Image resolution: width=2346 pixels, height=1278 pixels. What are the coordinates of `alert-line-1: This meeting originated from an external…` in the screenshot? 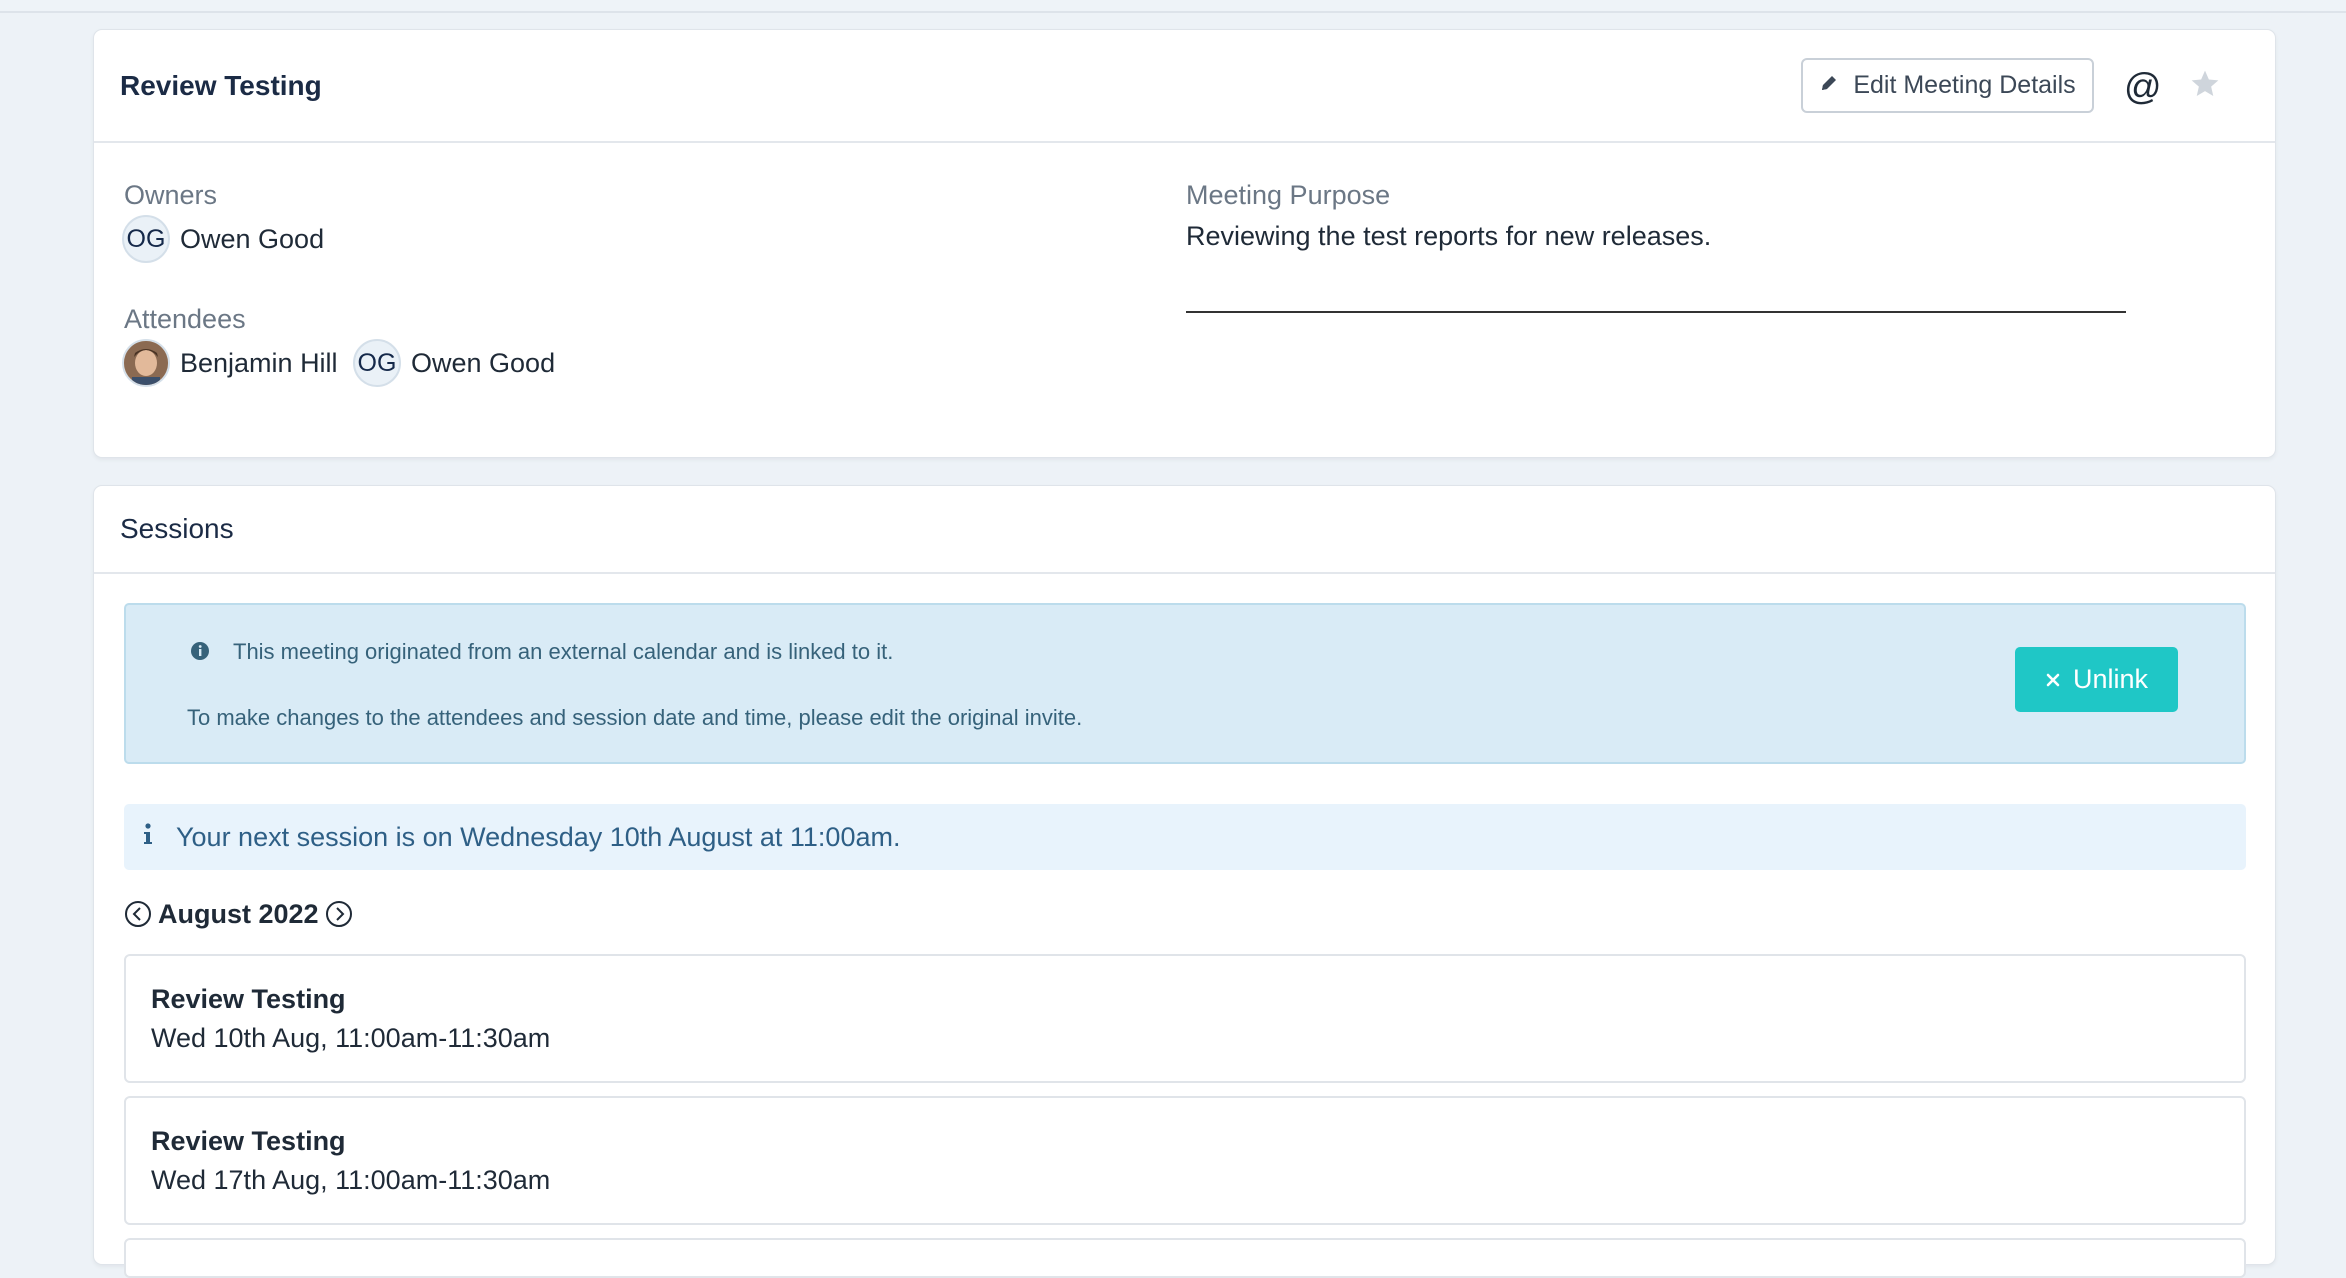 It's located at (563, 651).